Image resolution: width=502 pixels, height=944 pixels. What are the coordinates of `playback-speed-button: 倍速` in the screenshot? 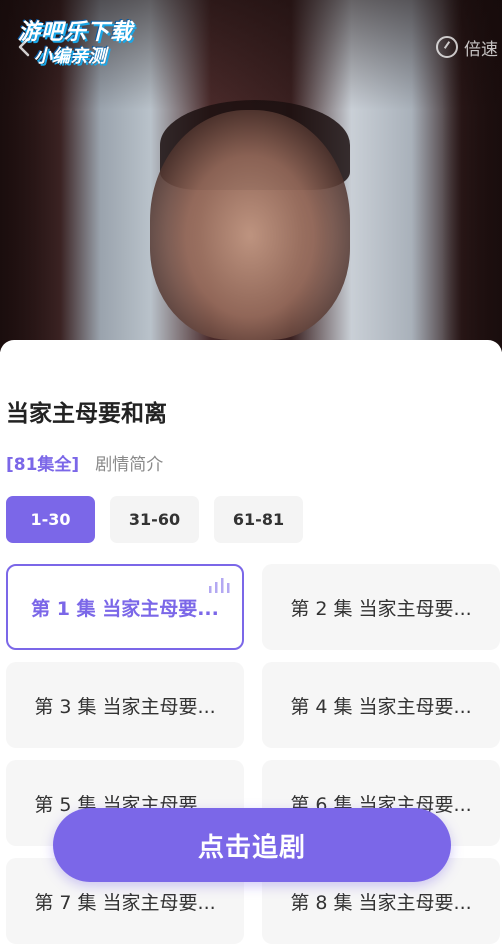 It's located at (467, 47).